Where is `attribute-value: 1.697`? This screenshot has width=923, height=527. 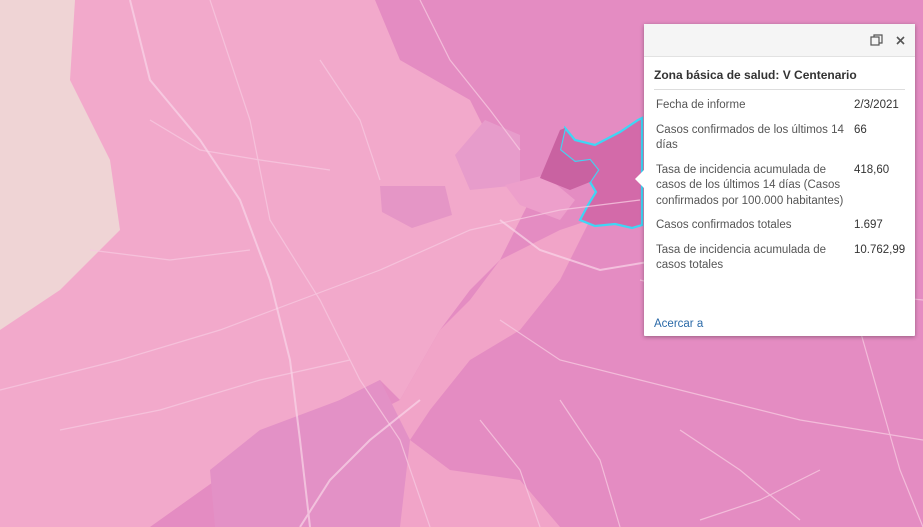
attribute-value: 1.697 is located at coordinates (868, 225).